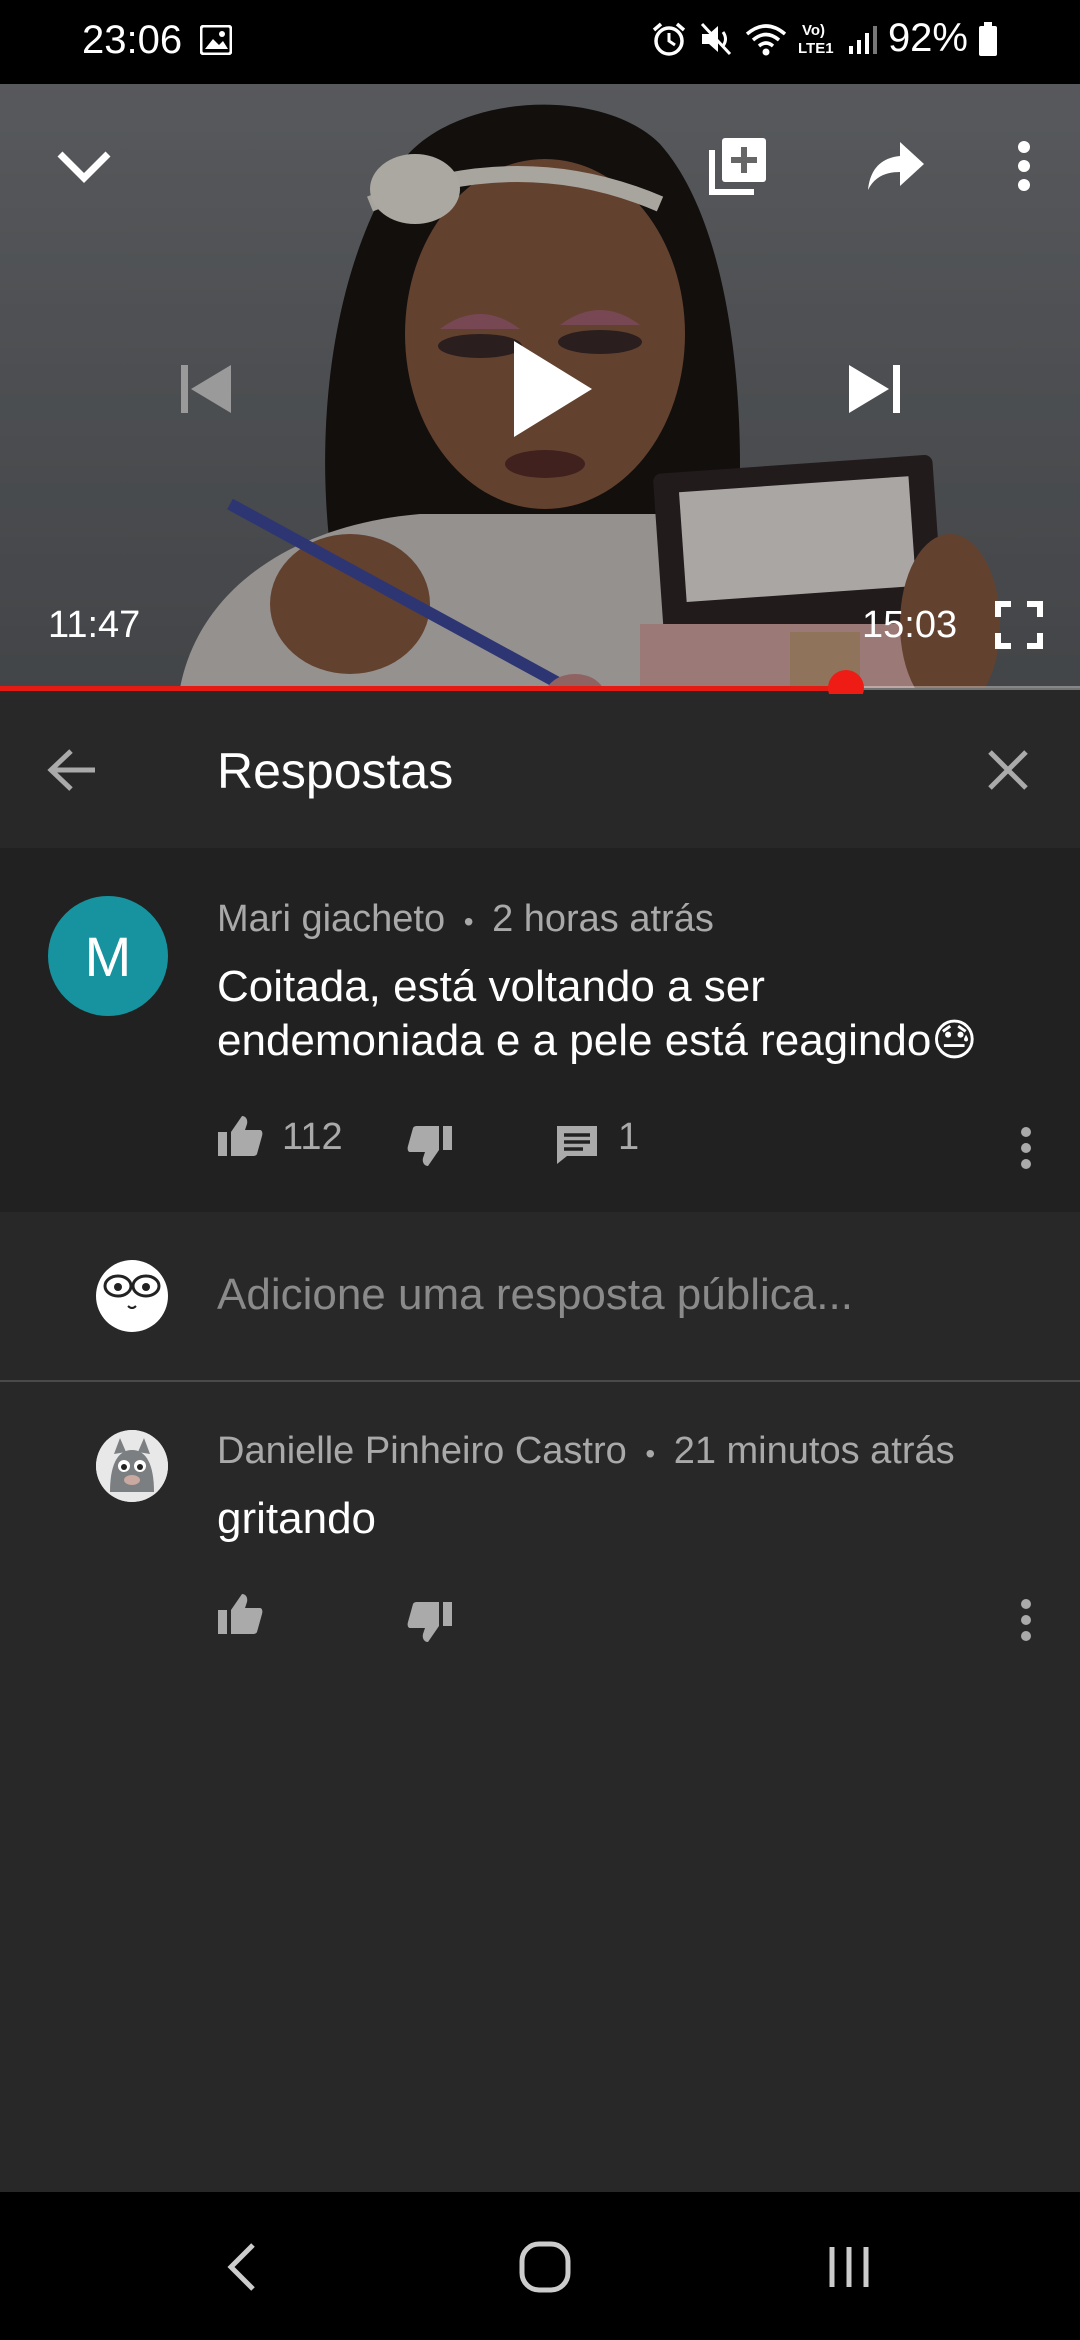  Describe the element at coordinates (331, 919) in the screenshot. I see `comment-author: Mari giacheto` at that location.